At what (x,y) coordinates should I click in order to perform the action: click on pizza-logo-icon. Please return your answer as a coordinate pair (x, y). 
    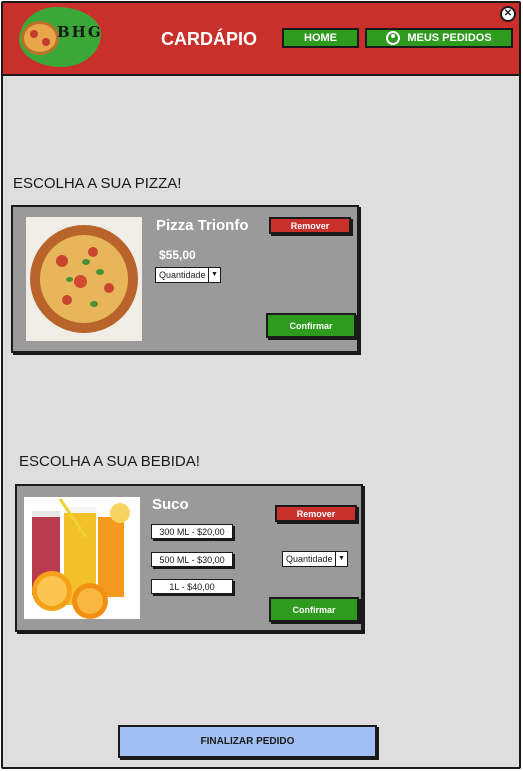
    Looking at the image, I should click on (40, 38).